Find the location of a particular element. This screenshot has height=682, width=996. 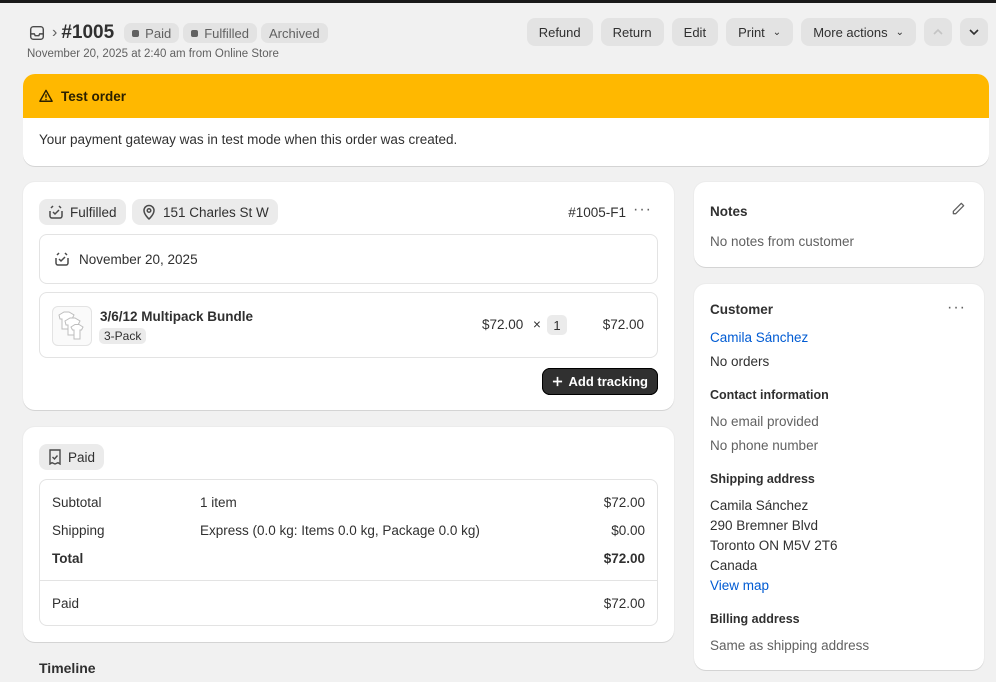

row-detail: 1 item is located at coordinates (218, 502).